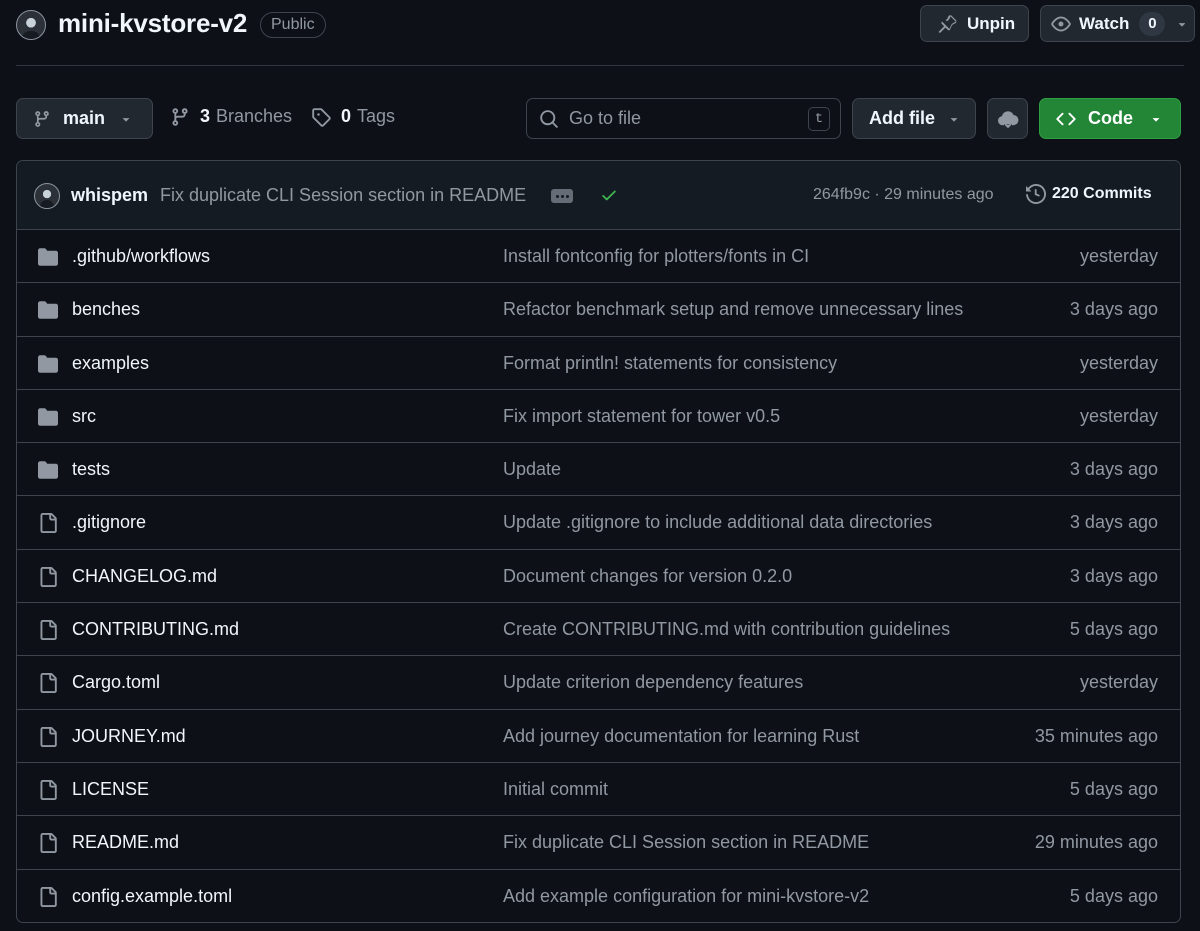 The width and height of the screenshot is (1200, 931). What do you see at coordinates (609, 195) in the screenshot?
I see `check-icon` at bounding box center [609, 195].